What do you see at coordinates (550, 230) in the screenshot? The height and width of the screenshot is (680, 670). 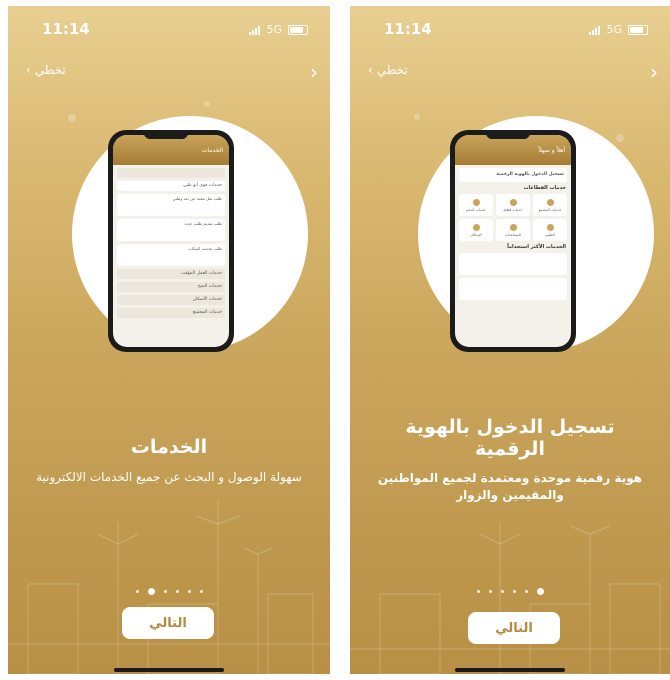 I see `mock-tile: التعليم` at bounding box center [550, 230].